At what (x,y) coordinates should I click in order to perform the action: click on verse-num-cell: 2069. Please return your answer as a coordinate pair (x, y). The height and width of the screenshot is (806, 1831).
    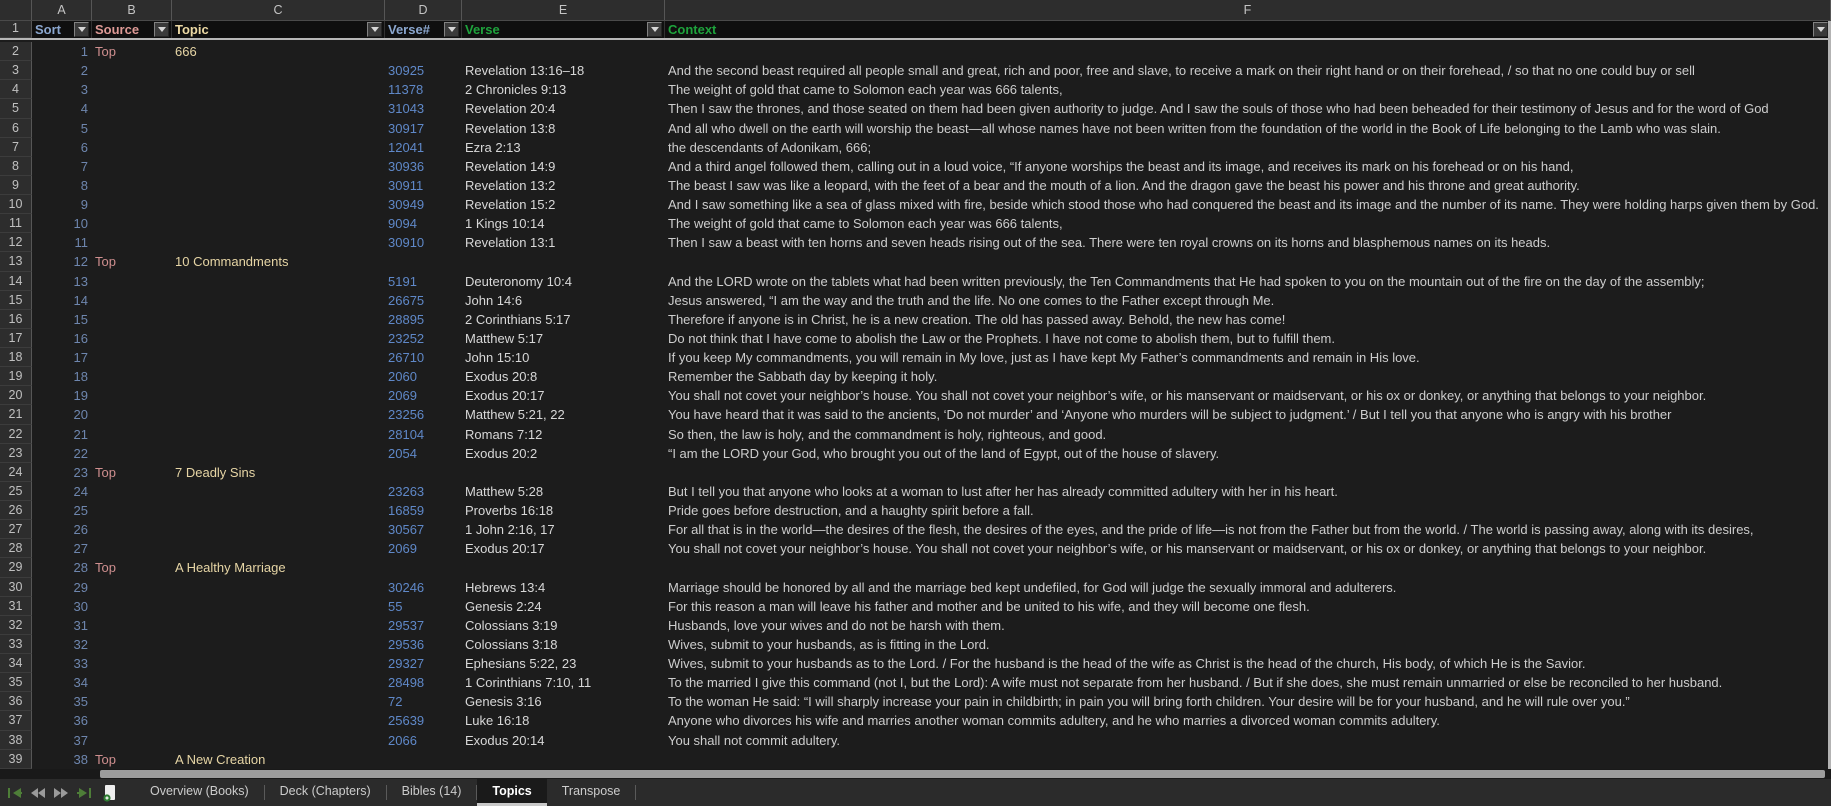
    Looking at the image, I should click on (423, 548).